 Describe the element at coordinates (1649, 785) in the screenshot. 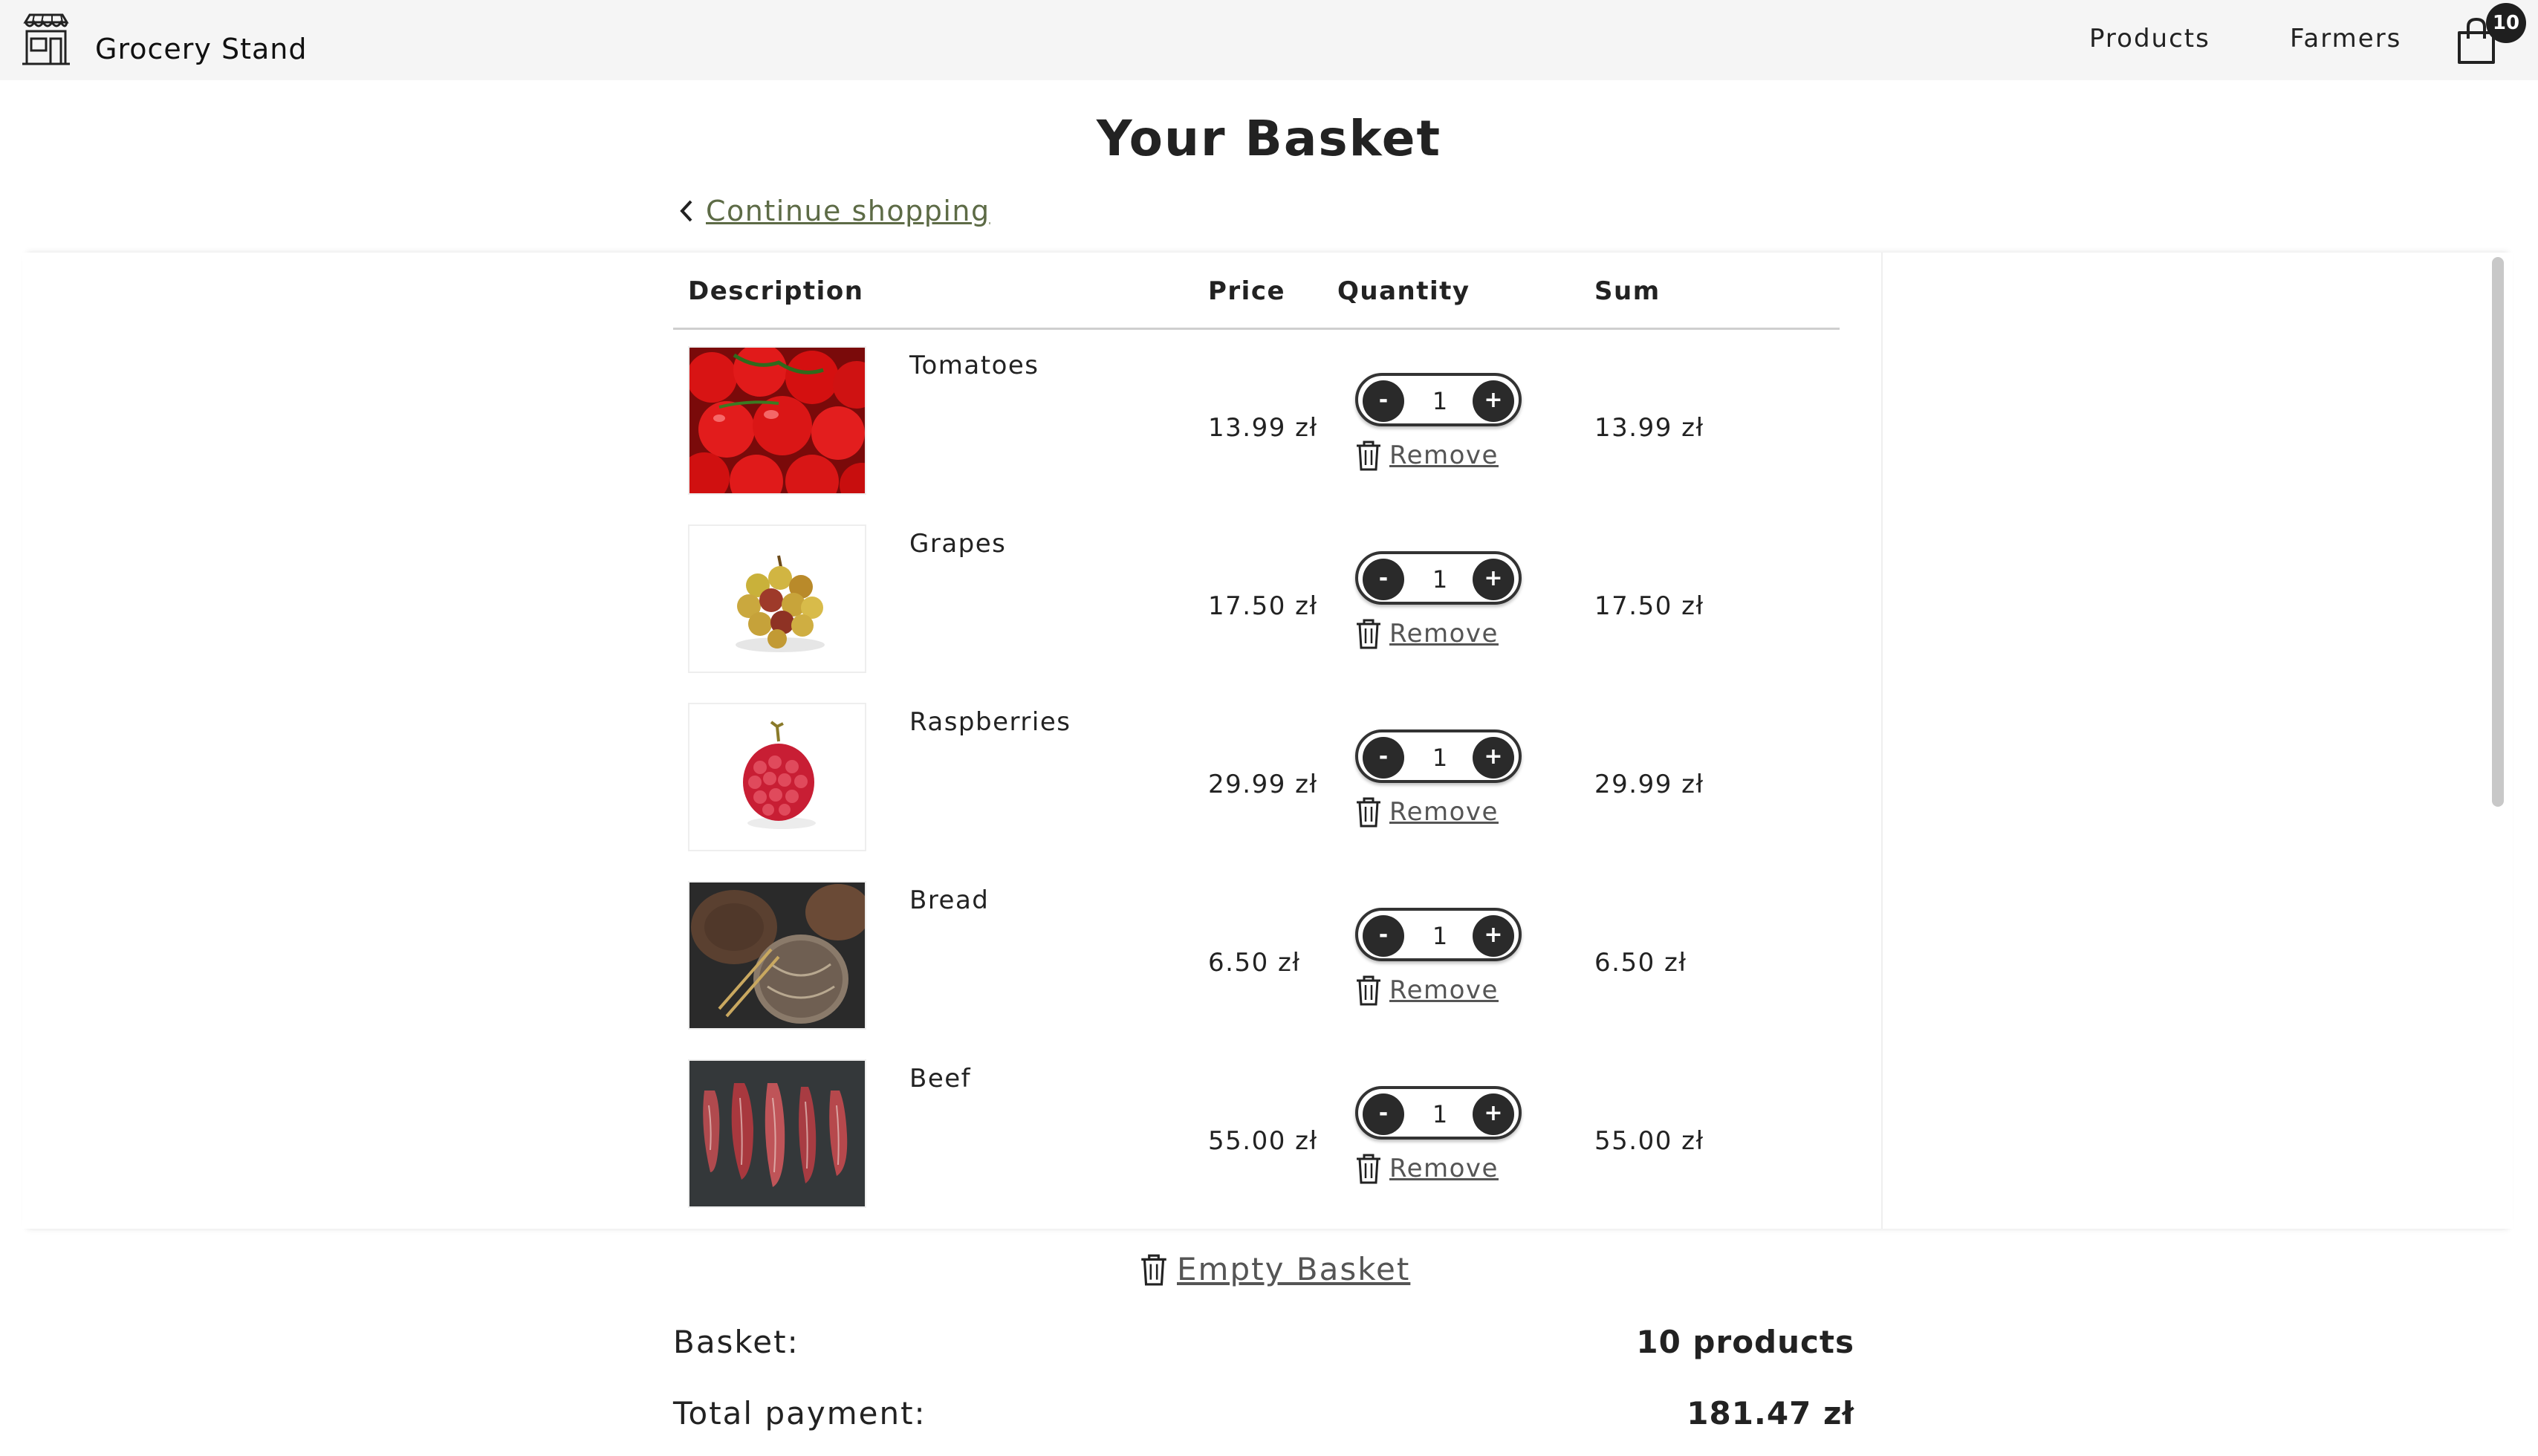

I see `product-sum: 29.99 zł` at that location.